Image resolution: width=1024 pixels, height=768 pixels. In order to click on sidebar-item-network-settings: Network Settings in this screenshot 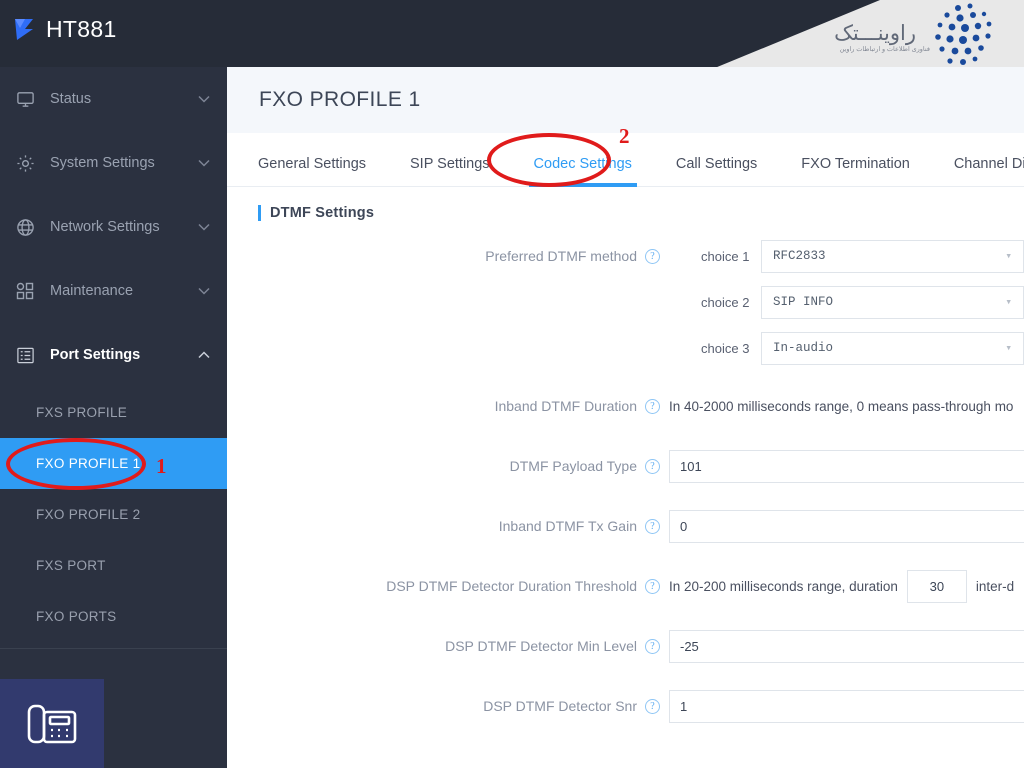, I will do `click(113, 227)`.